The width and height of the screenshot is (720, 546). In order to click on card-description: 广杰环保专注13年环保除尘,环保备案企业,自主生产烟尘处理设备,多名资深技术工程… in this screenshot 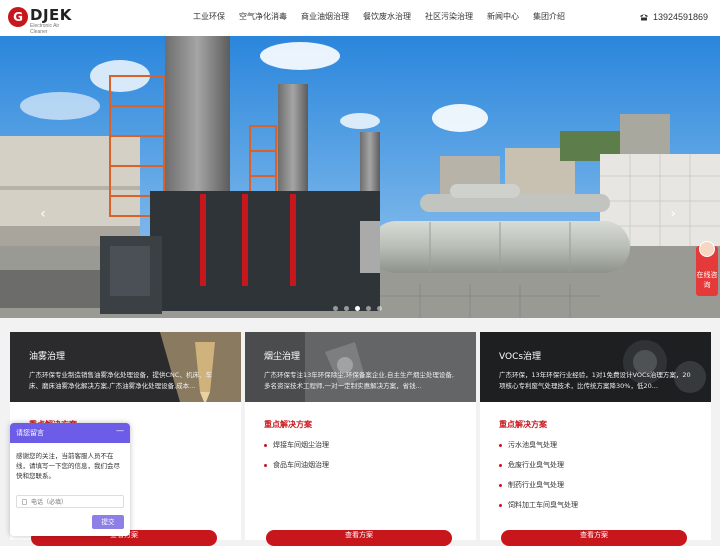, I will do `click(359, 380)`.